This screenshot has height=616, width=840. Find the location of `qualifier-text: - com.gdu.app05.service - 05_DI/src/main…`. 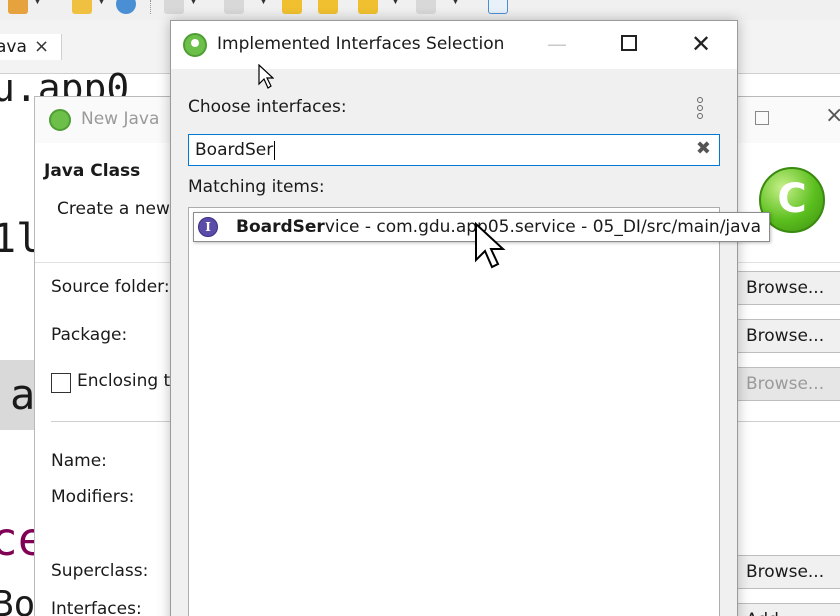

qualifier-text: - com.gdu.app05.service - 05_DI/src/main… is located at coordinates (560, 227).